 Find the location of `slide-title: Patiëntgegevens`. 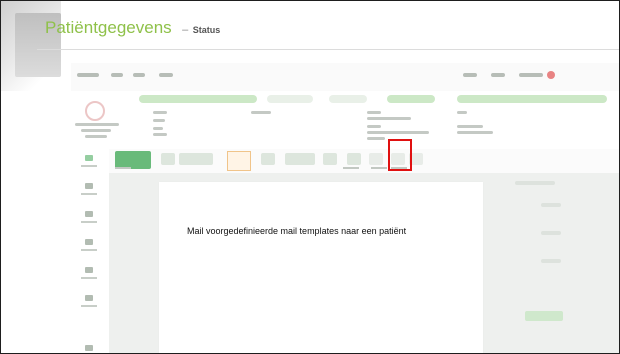

slide-title: Patiëntgegevens is located at coordinates (108, 27).